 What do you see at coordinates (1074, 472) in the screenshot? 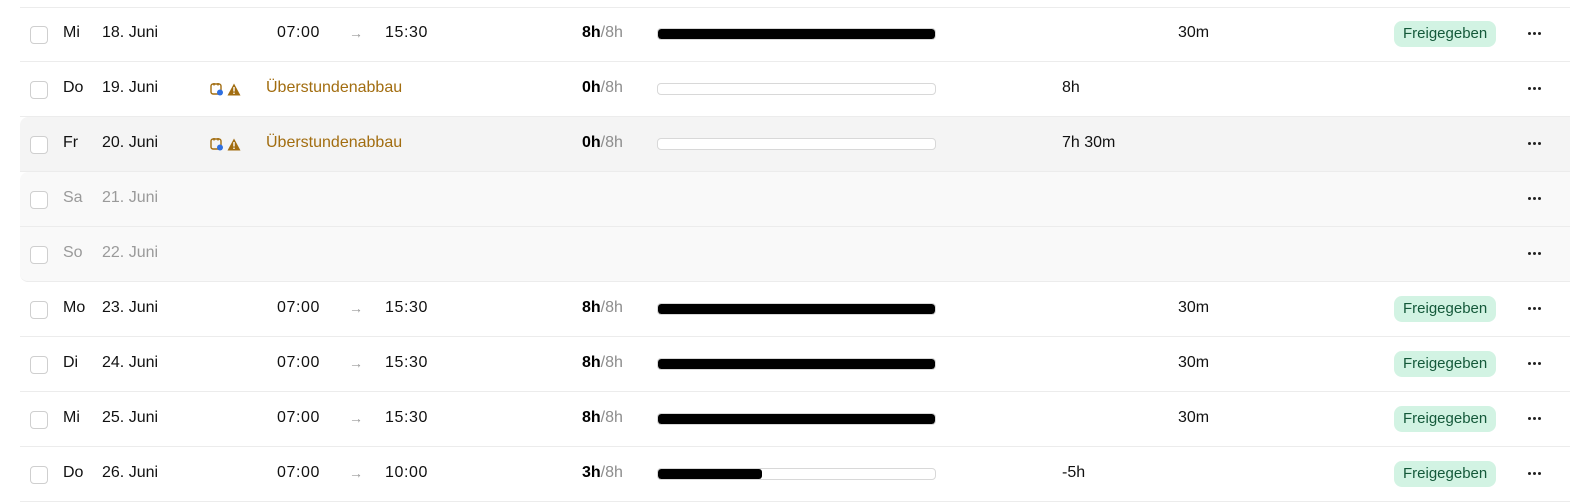
I see `hours-difference: -5h` at bounding box center [1074, 472].